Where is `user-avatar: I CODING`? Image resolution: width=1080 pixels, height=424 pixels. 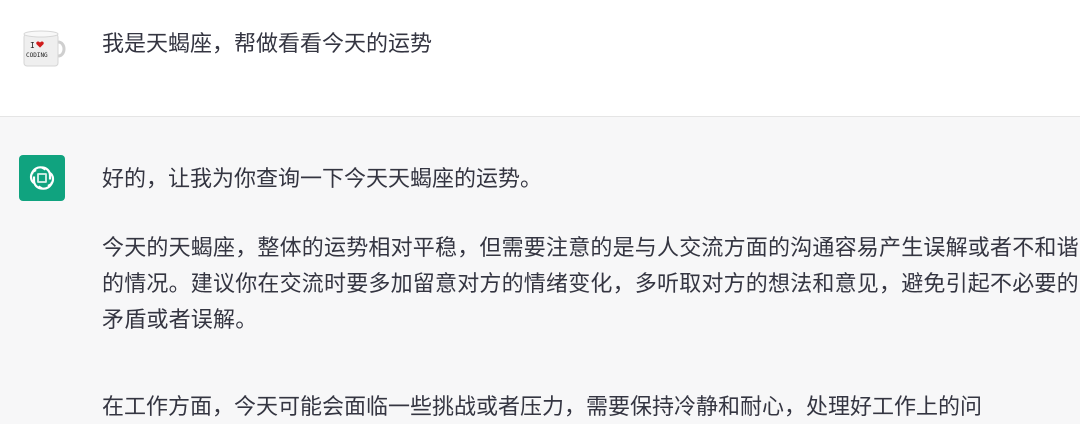
user-avatar: I CODING is located at coordinates (42, 48).